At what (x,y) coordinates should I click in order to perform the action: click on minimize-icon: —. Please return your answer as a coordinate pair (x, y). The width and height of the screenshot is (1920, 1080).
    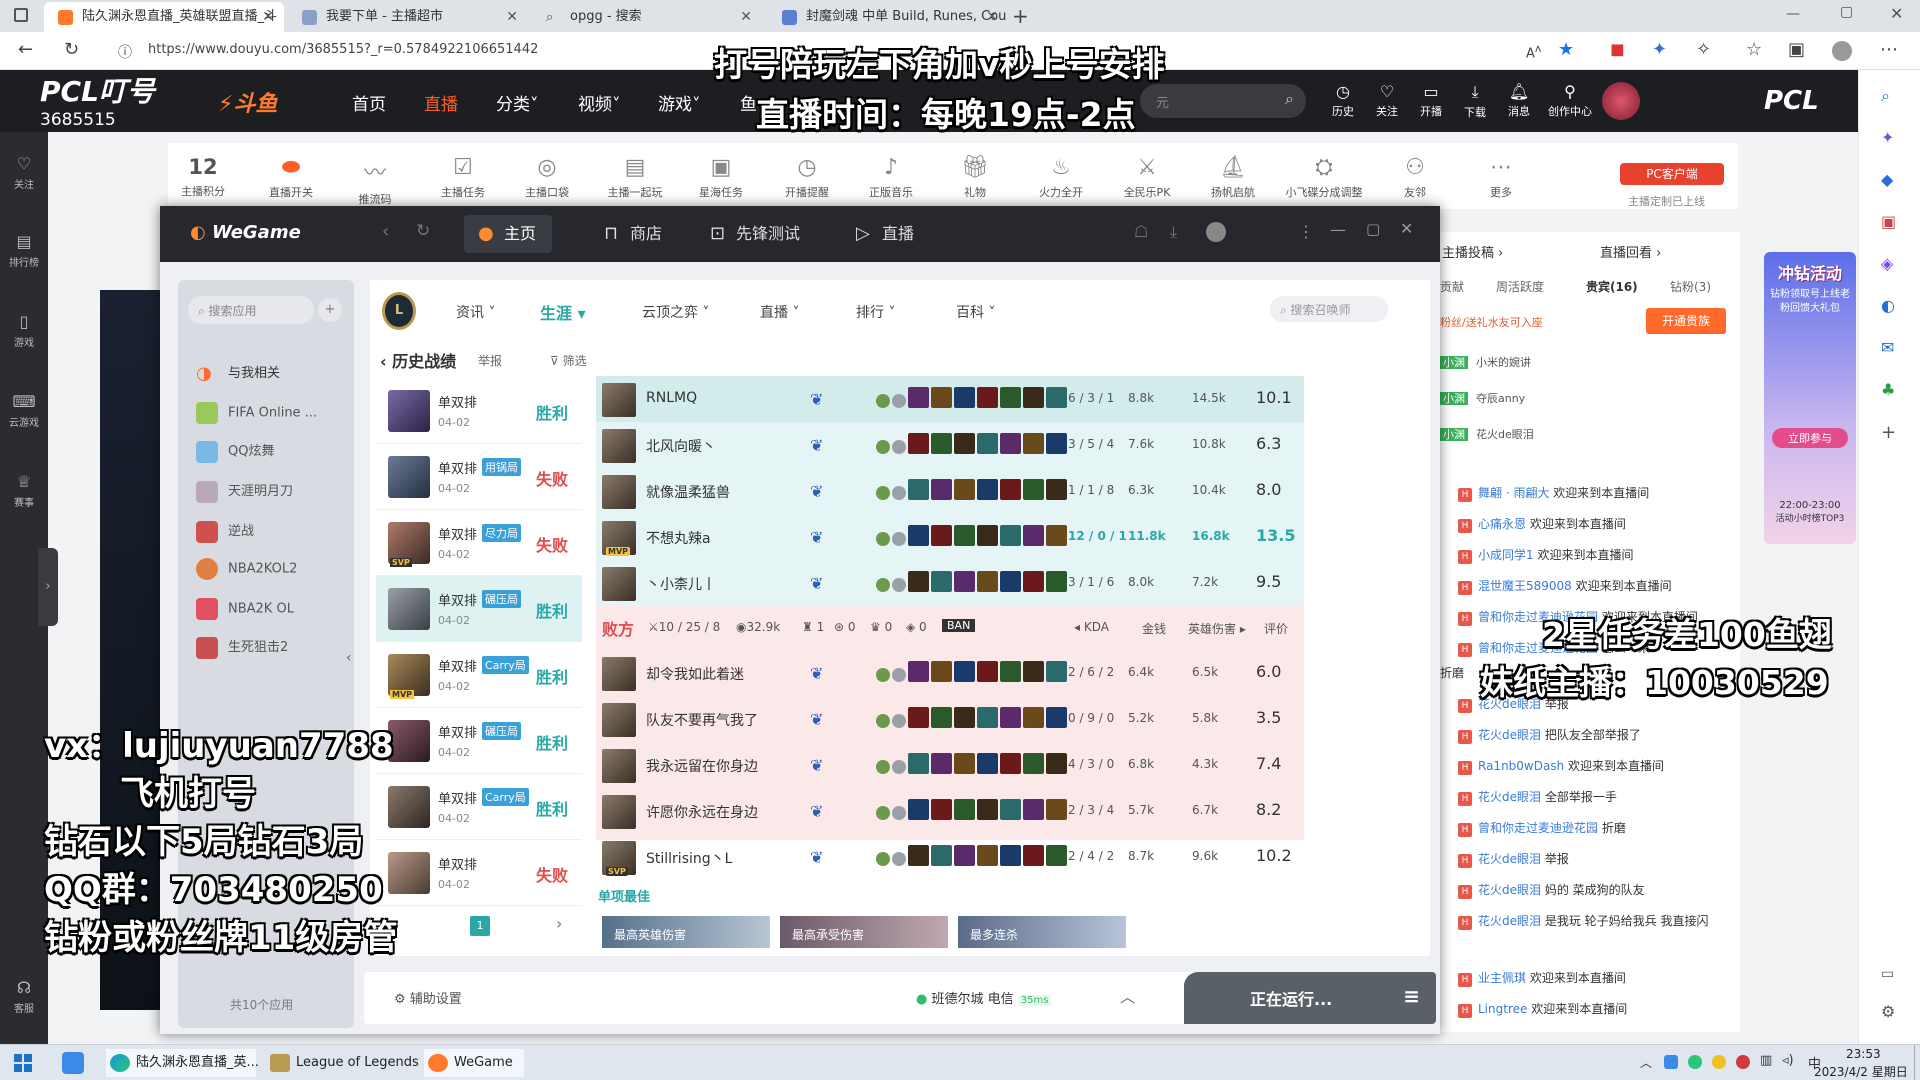
    Looking at the image, I should click on (1338, 229).